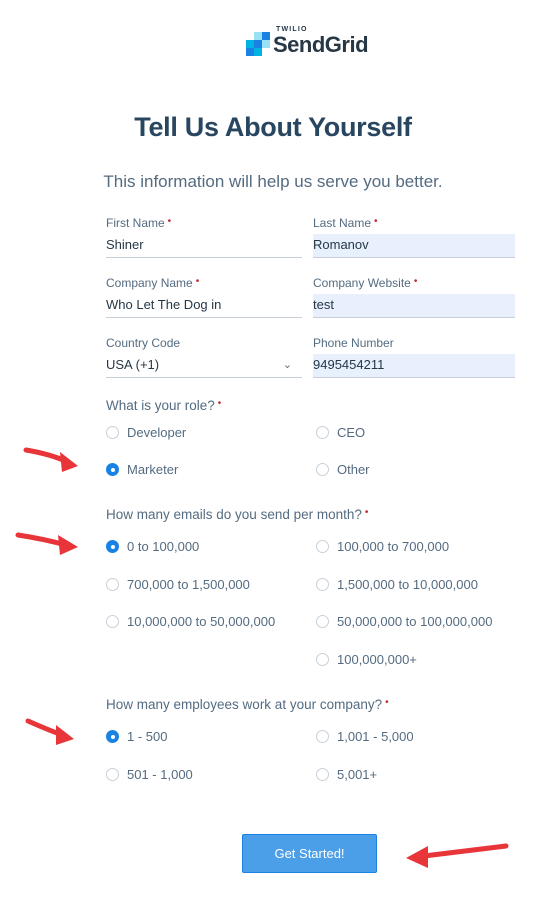  Describe the element at coordinates (143, 343) in the screenshot. I see `country-code-label: Country Code` at that location.